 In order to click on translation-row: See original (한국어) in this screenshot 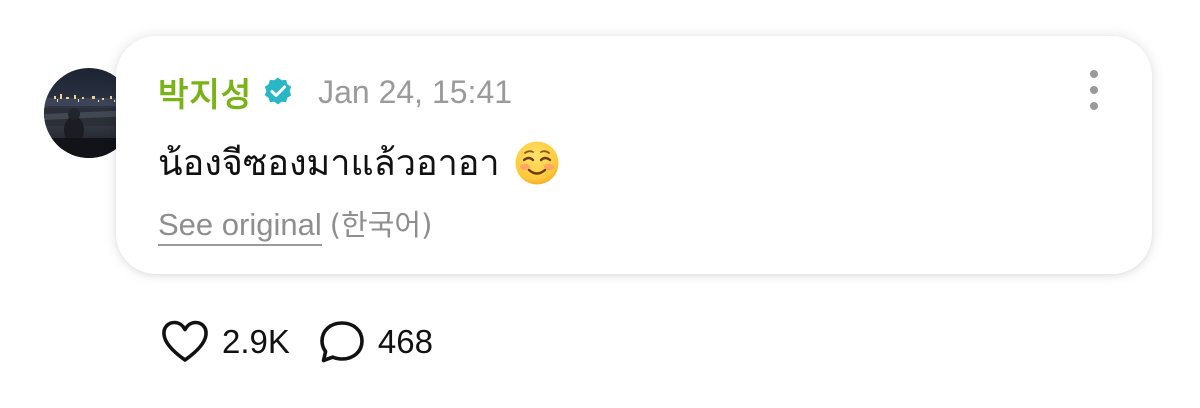, I will do `click(295, 224)`.